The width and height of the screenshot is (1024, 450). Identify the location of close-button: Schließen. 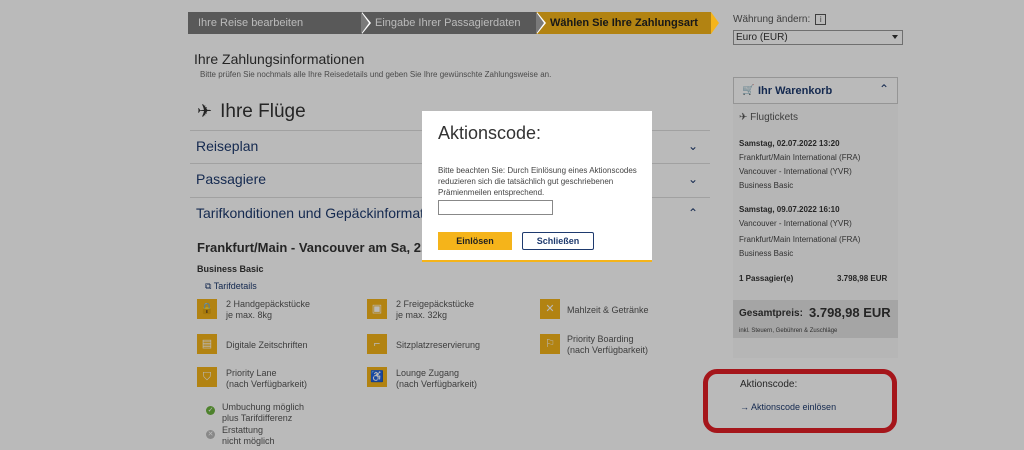
(558, 241).